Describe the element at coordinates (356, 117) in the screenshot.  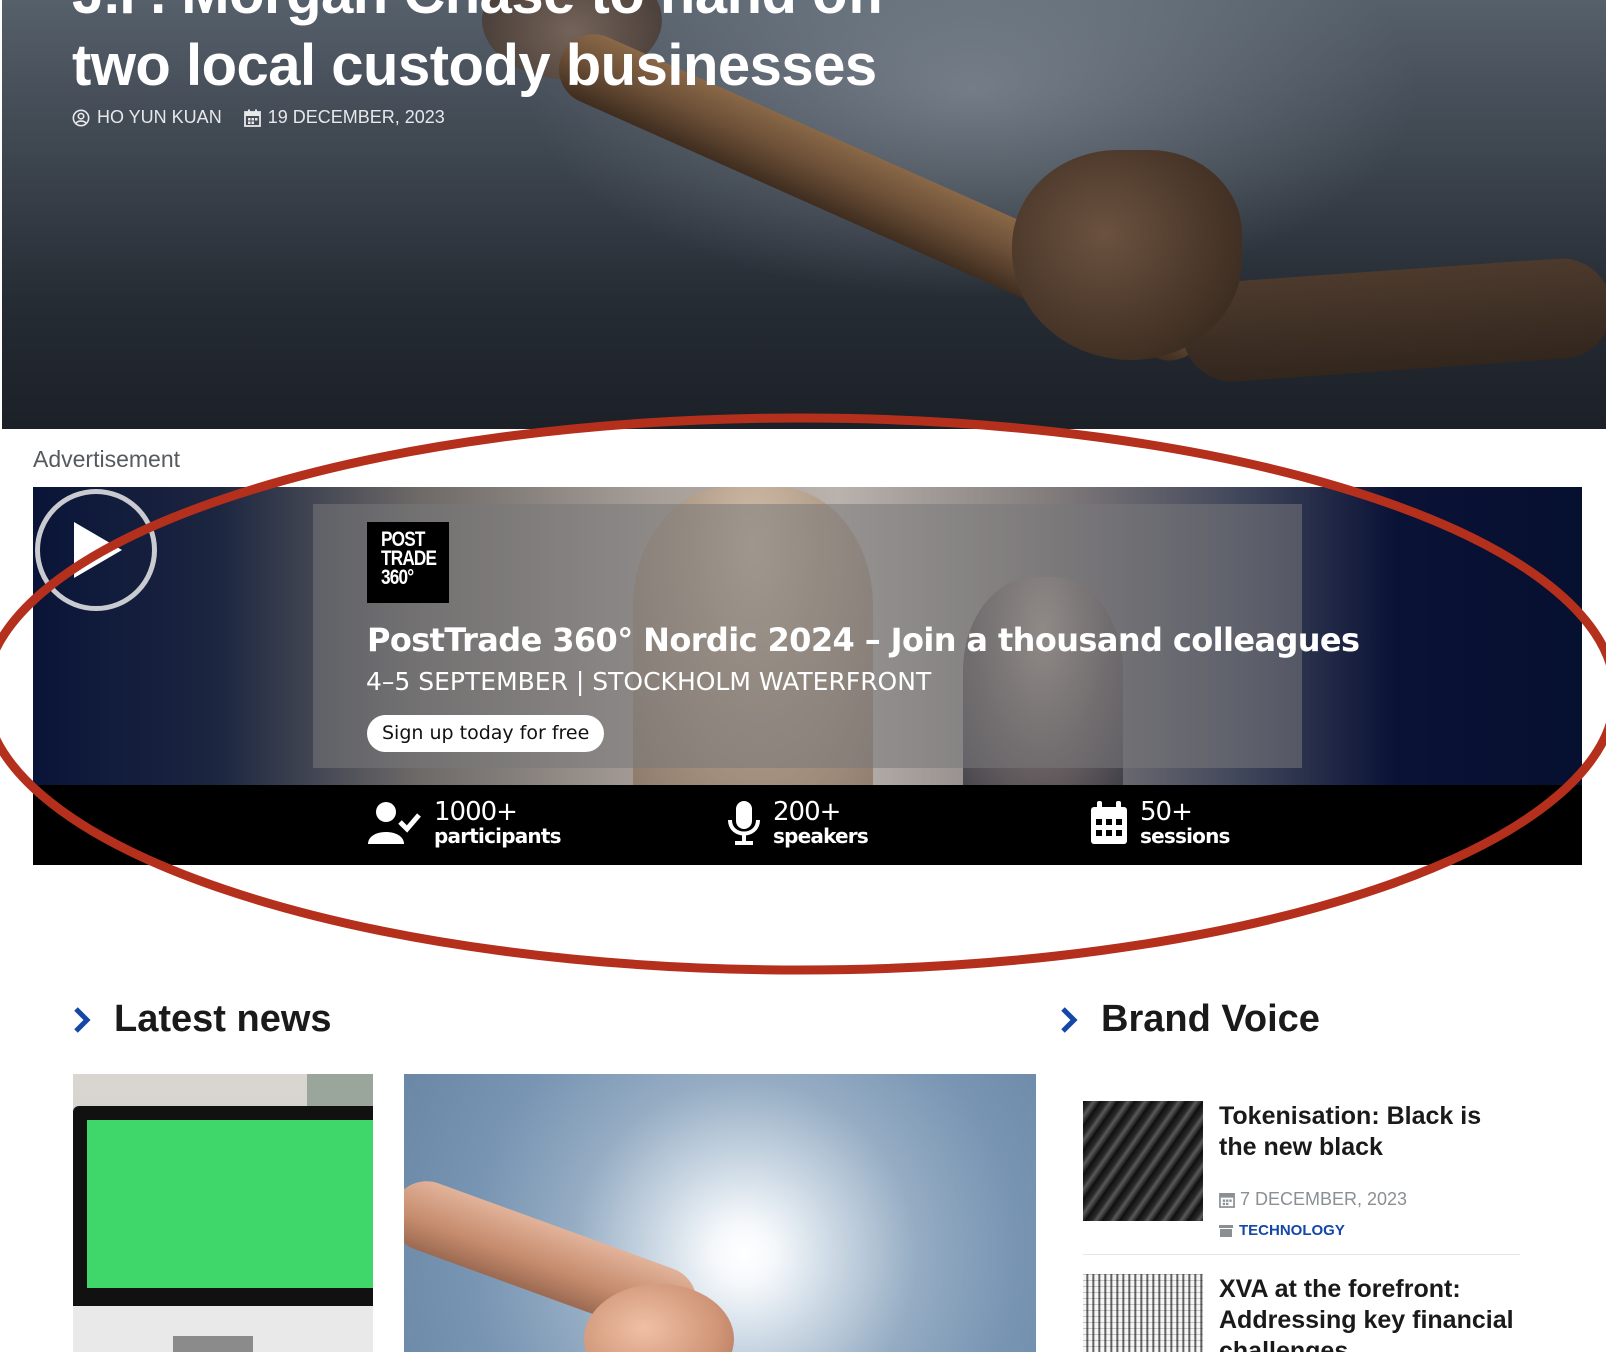
I see `publish-date: 19 DECEMBER, 2023` at that location.